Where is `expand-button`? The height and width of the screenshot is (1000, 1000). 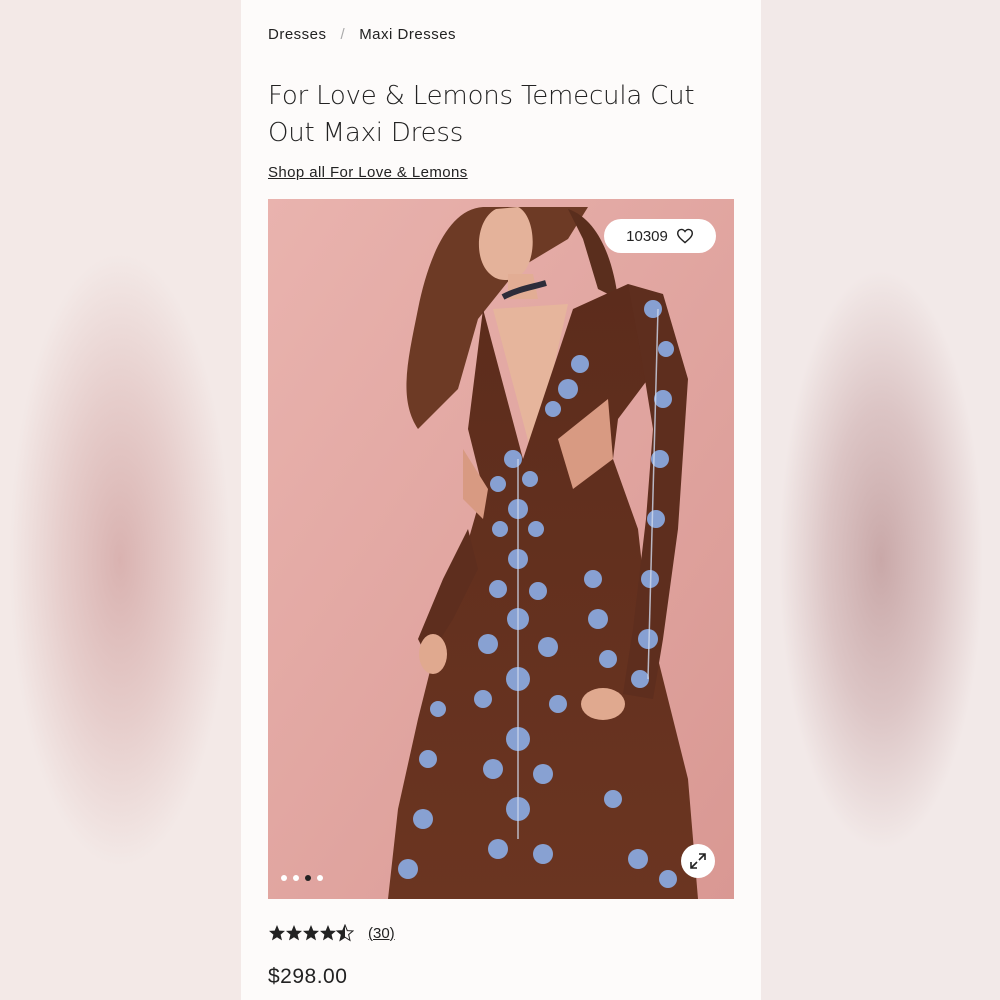 expand-button is located at coordinates (698, 861).